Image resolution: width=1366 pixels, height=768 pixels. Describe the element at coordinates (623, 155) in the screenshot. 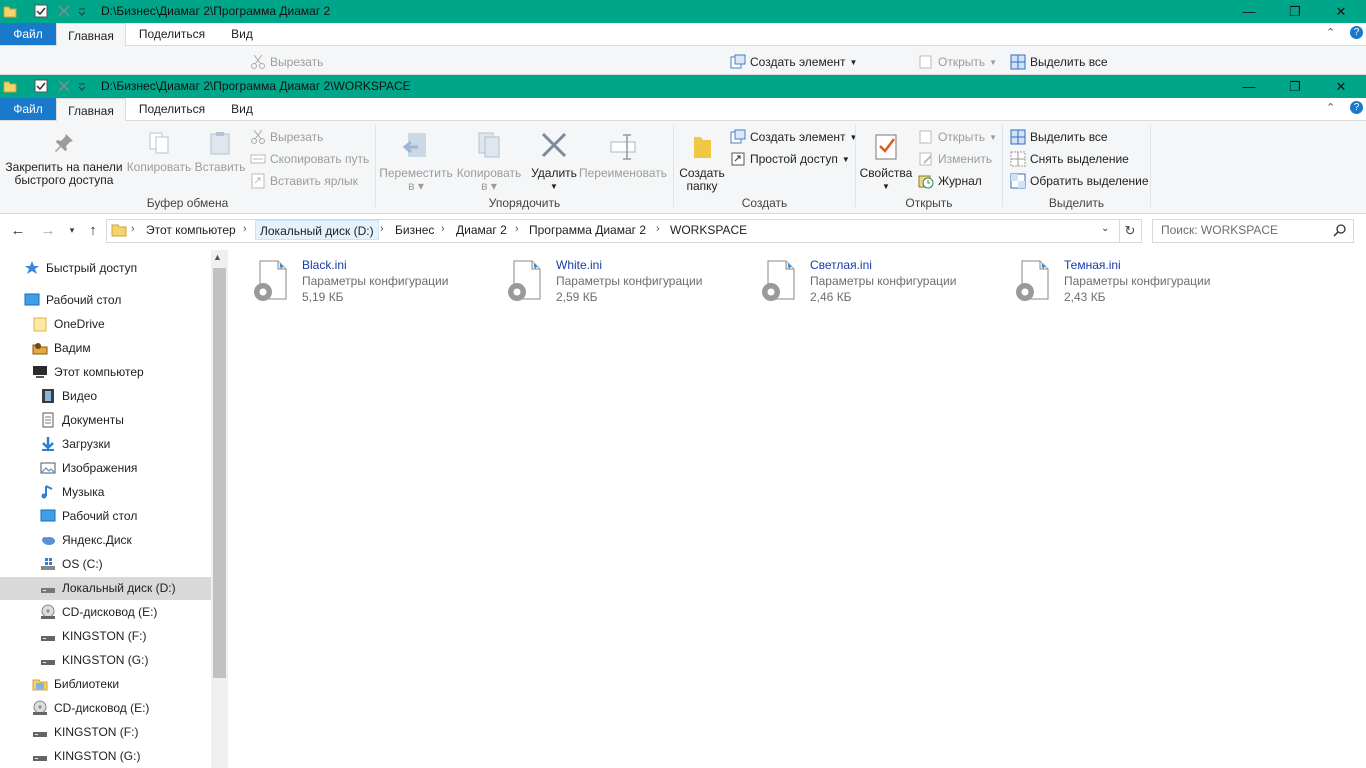

I see `rename-button: Переименовать` at that location.